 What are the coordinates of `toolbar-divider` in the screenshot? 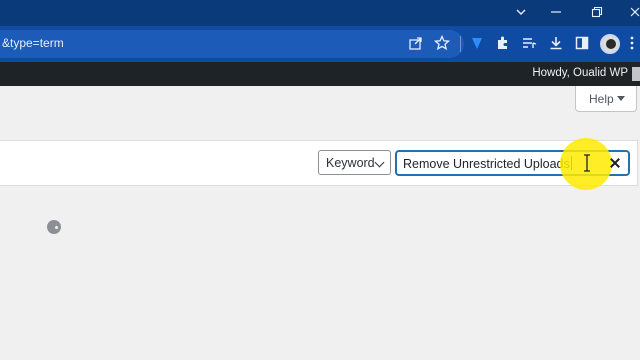 It's located at (460, 44).